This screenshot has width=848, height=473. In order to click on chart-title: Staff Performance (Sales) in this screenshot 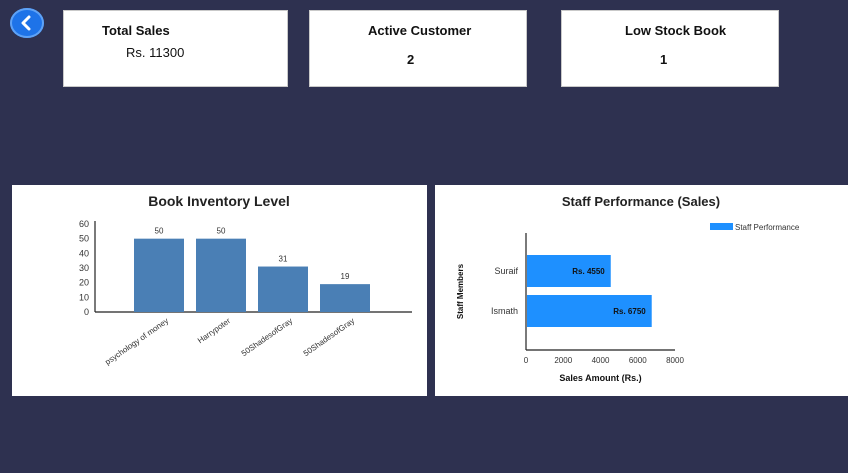, I will do `click(641, 201)`.